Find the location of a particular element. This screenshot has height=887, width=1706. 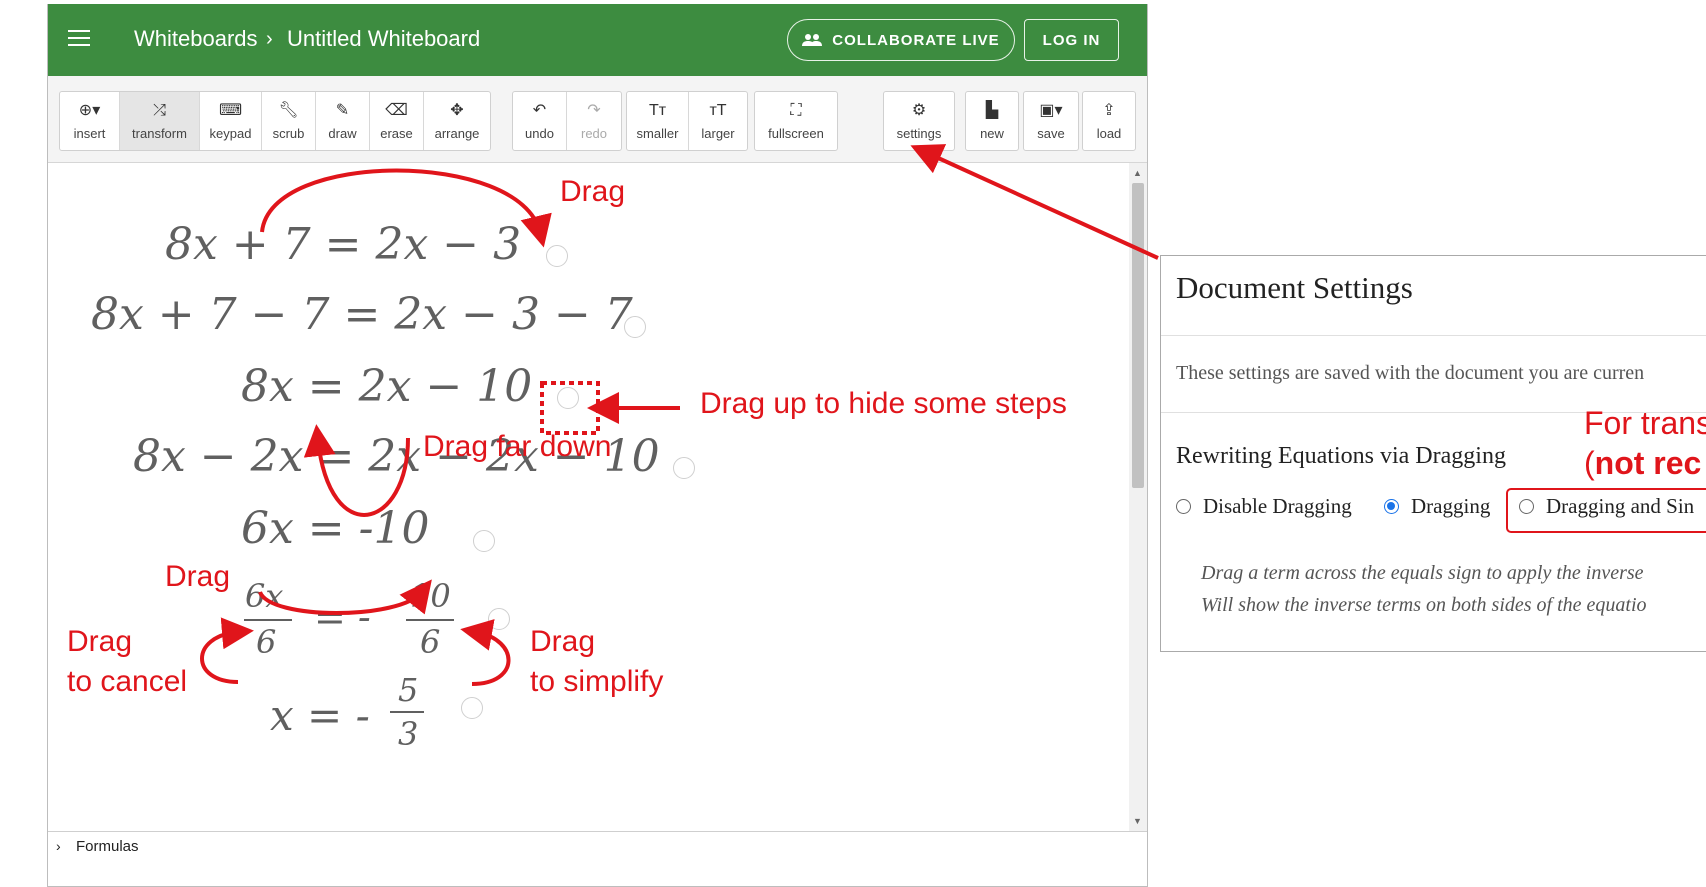

arrow-drag-left is located at coordinates (345, 597).